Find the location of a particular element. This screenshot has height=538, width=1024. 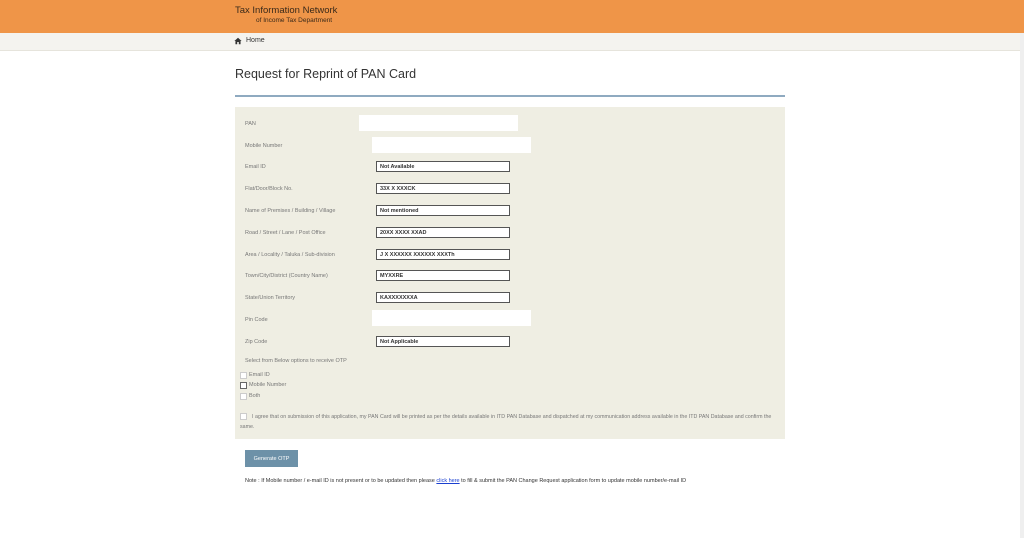

field-row-mobile: Mobile Number is located at coordinates (510, 146).